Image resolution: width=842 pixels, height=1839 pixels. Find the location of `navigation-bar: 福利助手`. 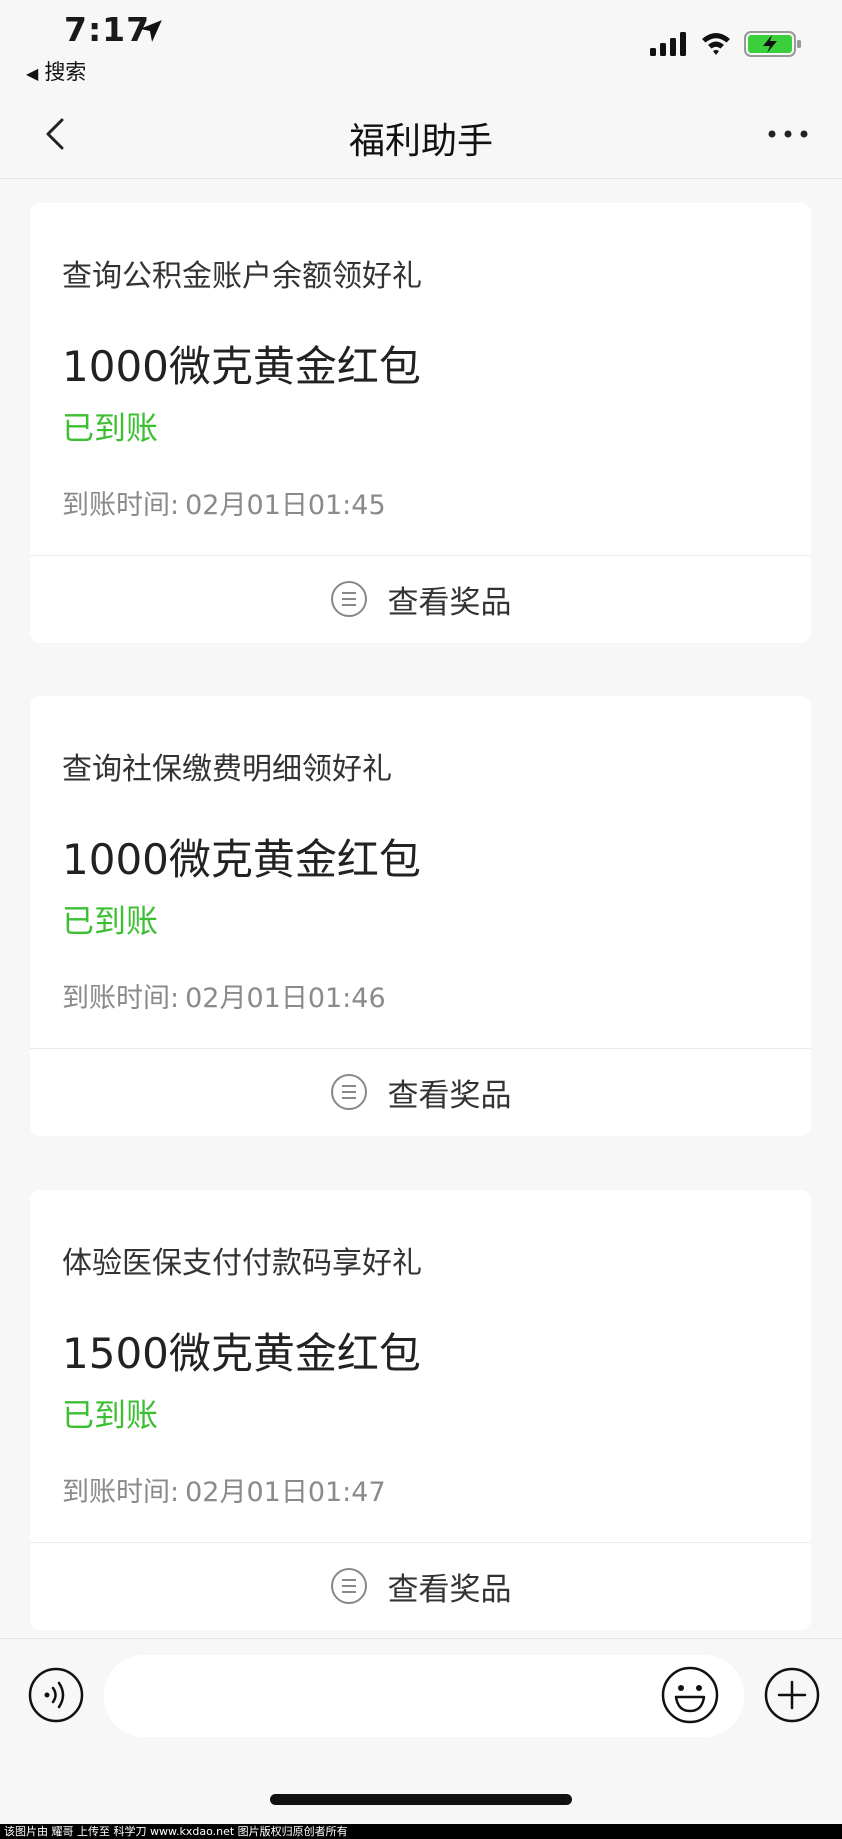

navigation-bar: 福利助手 is located at coordinates (421, 134).